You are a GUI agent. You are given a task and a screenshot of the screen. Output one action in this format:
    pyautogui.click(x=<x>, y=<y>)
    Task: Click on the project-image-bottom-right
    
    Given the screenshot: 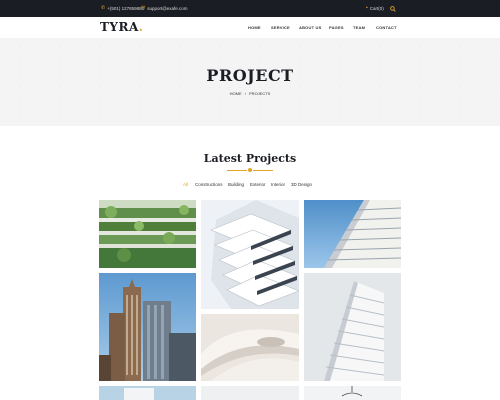 What is the action you would take?
    pyautogui.click(x=352, y=393)
    